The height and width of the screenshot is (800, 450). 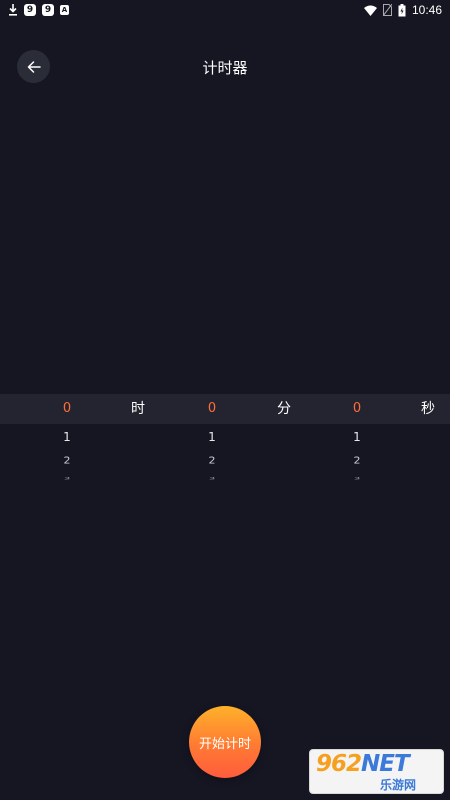 I want to click on minutes-option: 3, so click(x=212, y=479).